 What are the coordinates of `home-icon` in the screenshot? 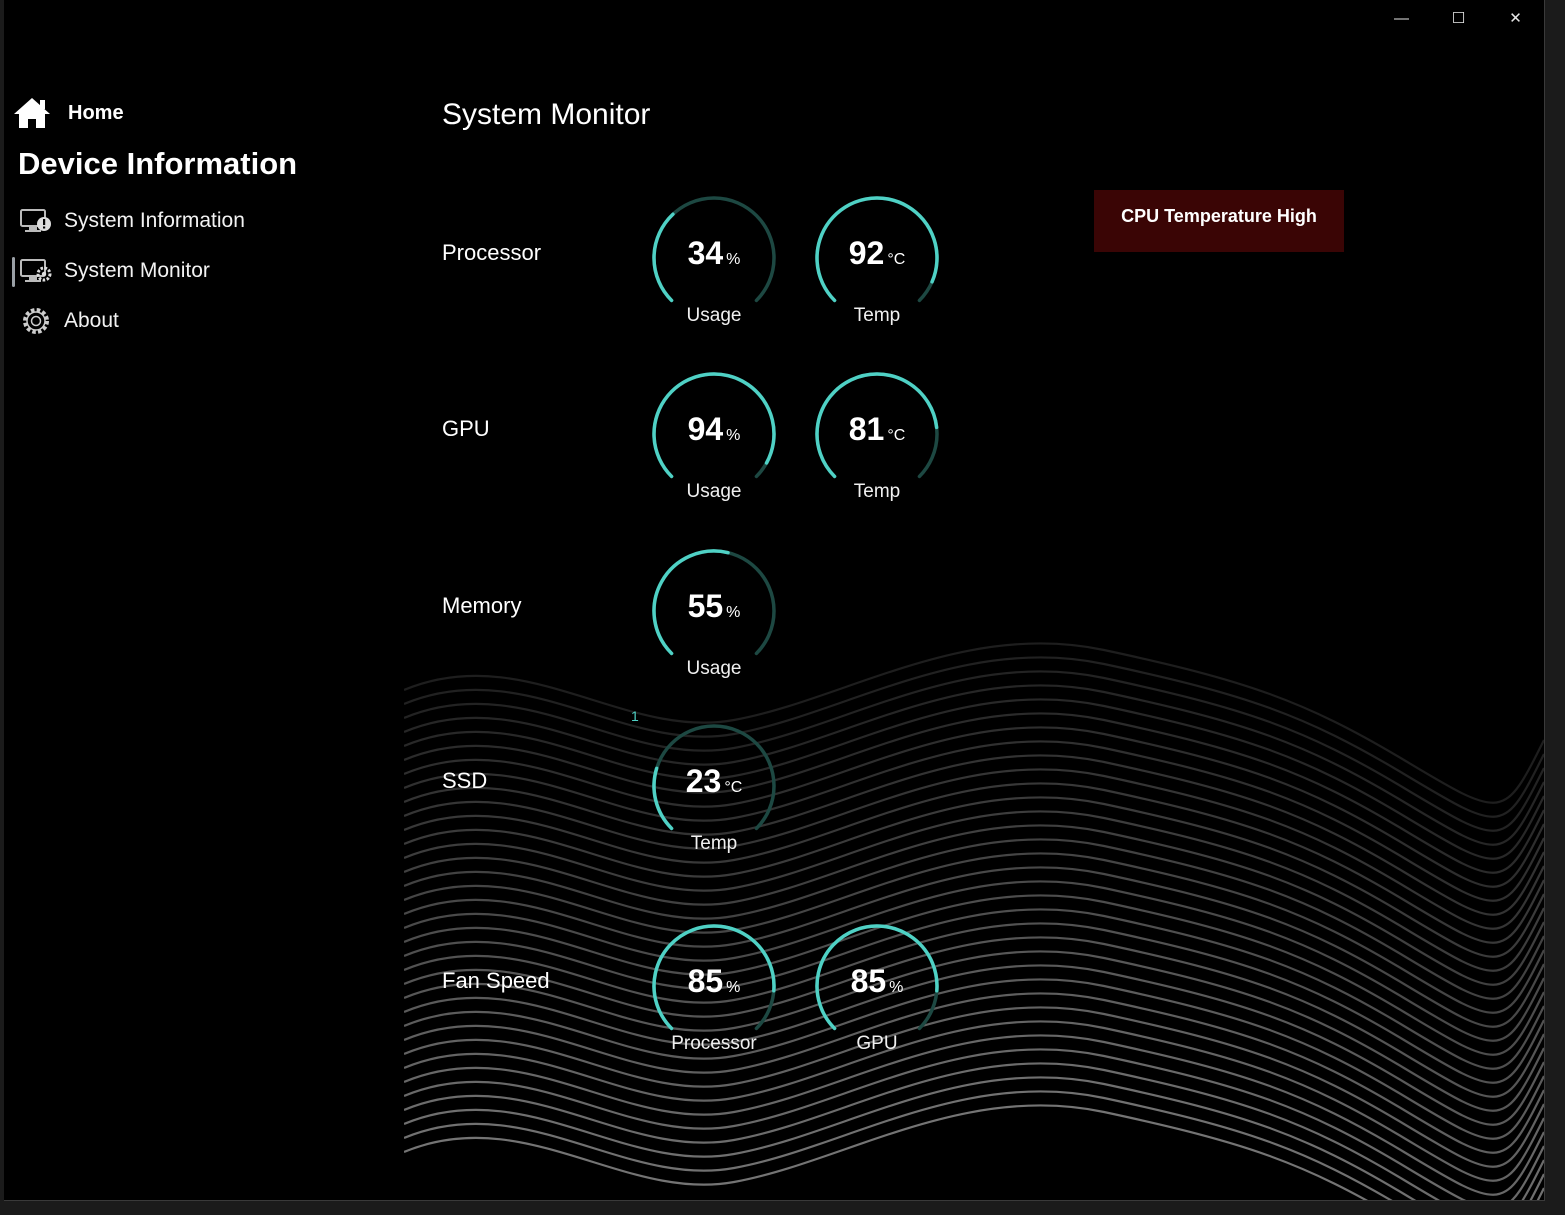 It's located at (32, 113).